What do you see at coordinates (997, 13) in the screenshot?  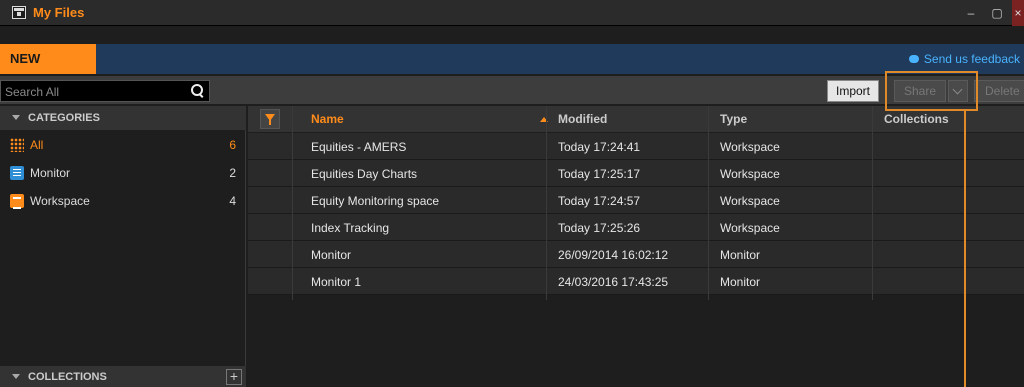 I see `maximize-button: ▢` at bounding box center [997, 13].